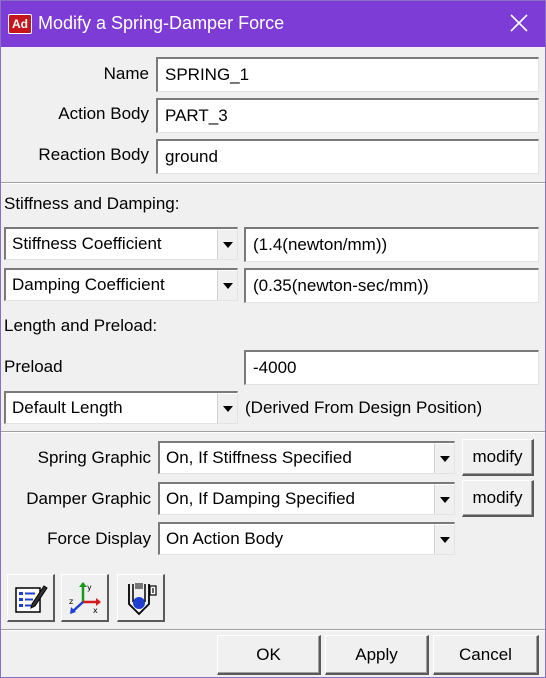 This screenshot has height=678, width=546. What do you see at coordinates (67, 407) in the screenshot?
I see `length-type-value: Default Length` at bounding box center [67, 407].